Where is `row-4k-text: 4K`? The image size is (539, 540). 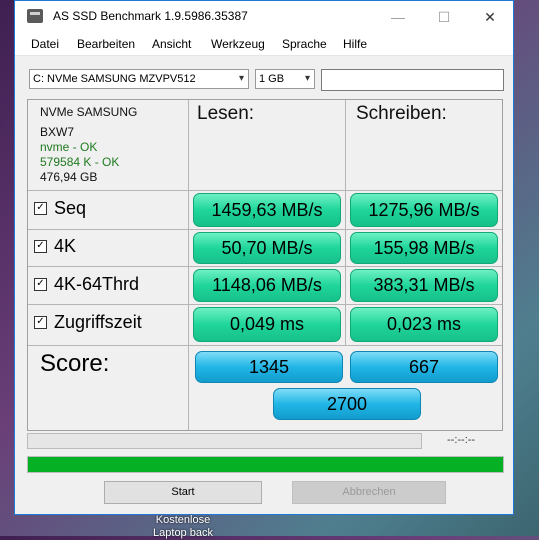
row-4k-text: 4K is located at coordinates (65, 246).